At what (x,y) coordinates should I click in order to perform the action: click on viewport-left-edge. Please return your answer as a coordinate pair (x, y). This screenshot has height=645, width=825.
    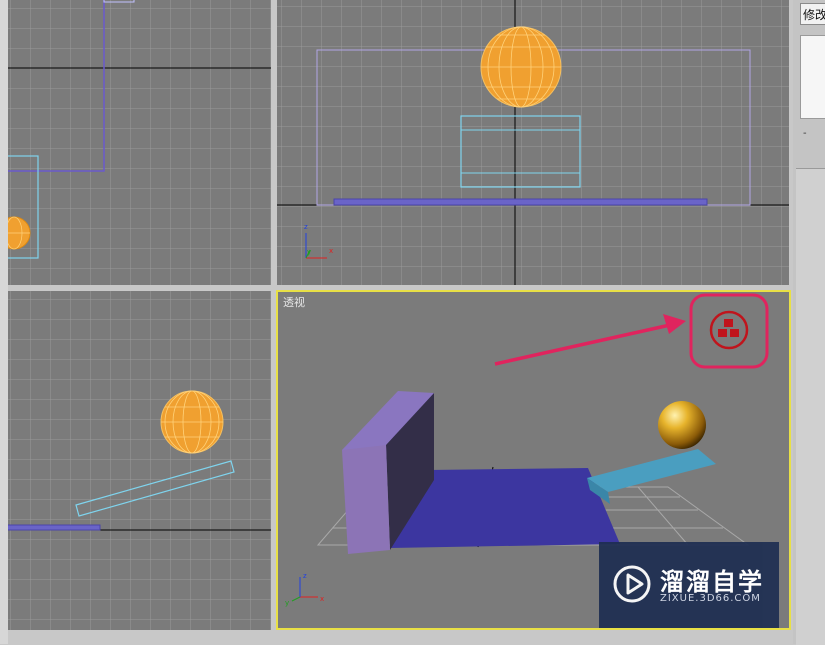
    Looking at the image, I should click on (4, 322).